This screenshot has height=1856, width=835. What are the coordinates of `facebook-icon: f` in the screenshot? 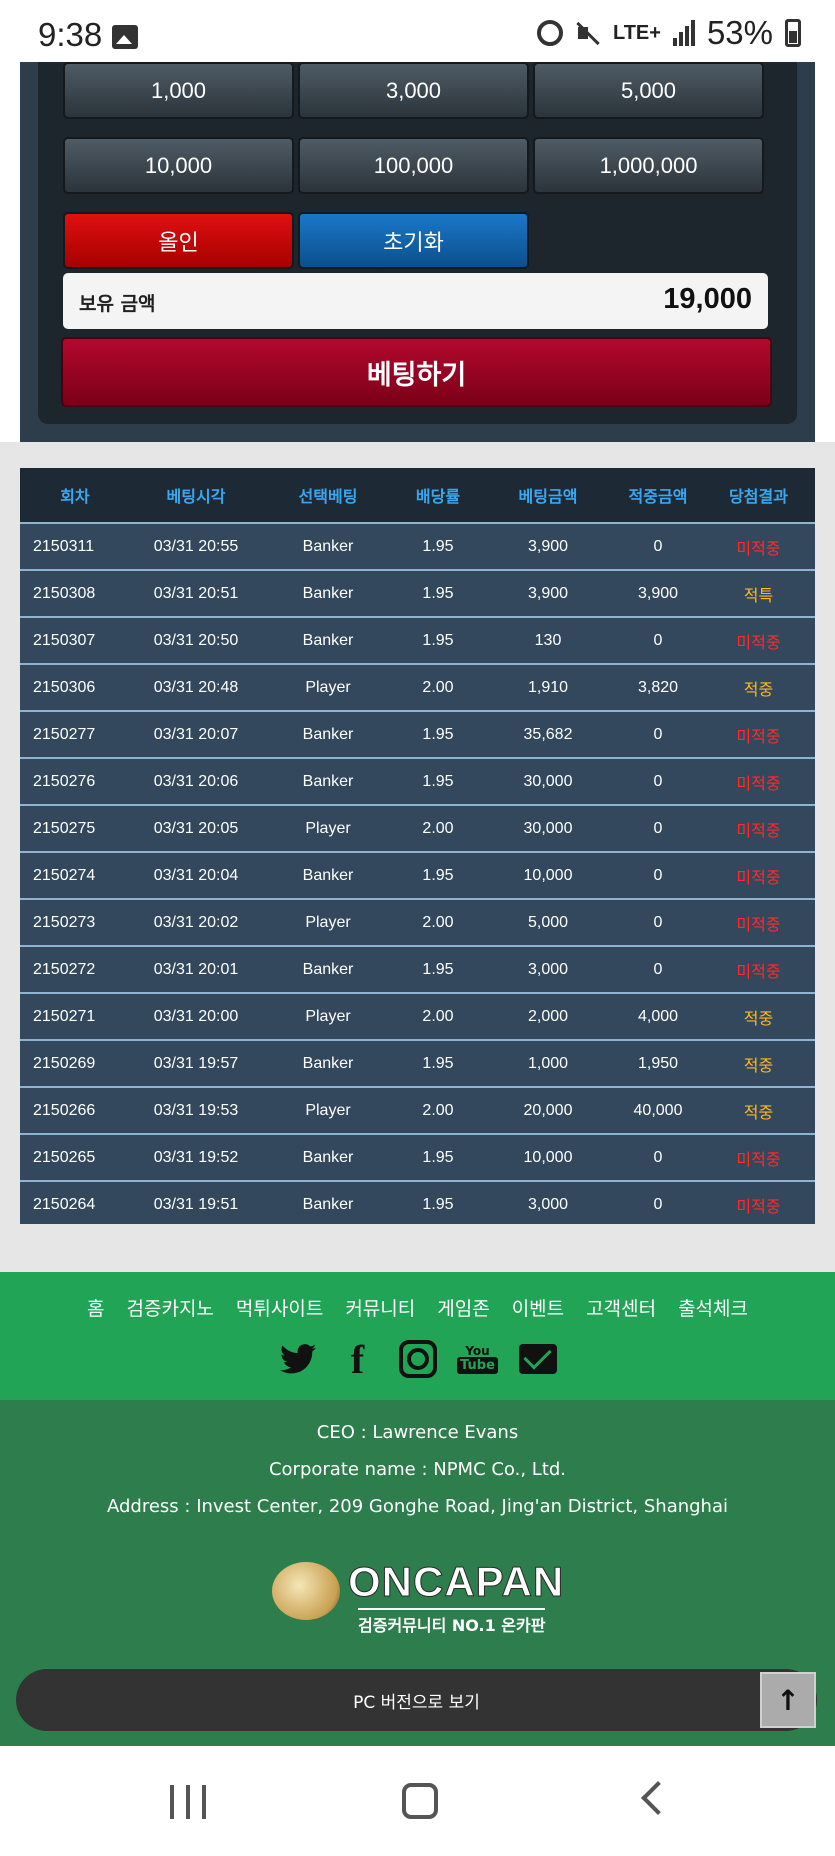 It's located at (358, 1359).